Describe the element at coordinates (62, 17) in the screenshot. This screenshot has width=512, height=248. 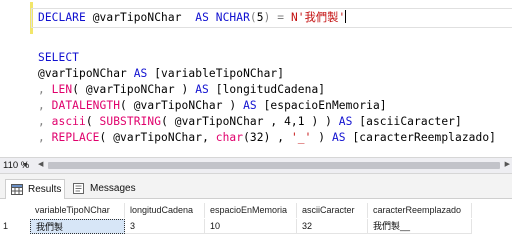
I see `keyword-declare: DECLARE` at that location.